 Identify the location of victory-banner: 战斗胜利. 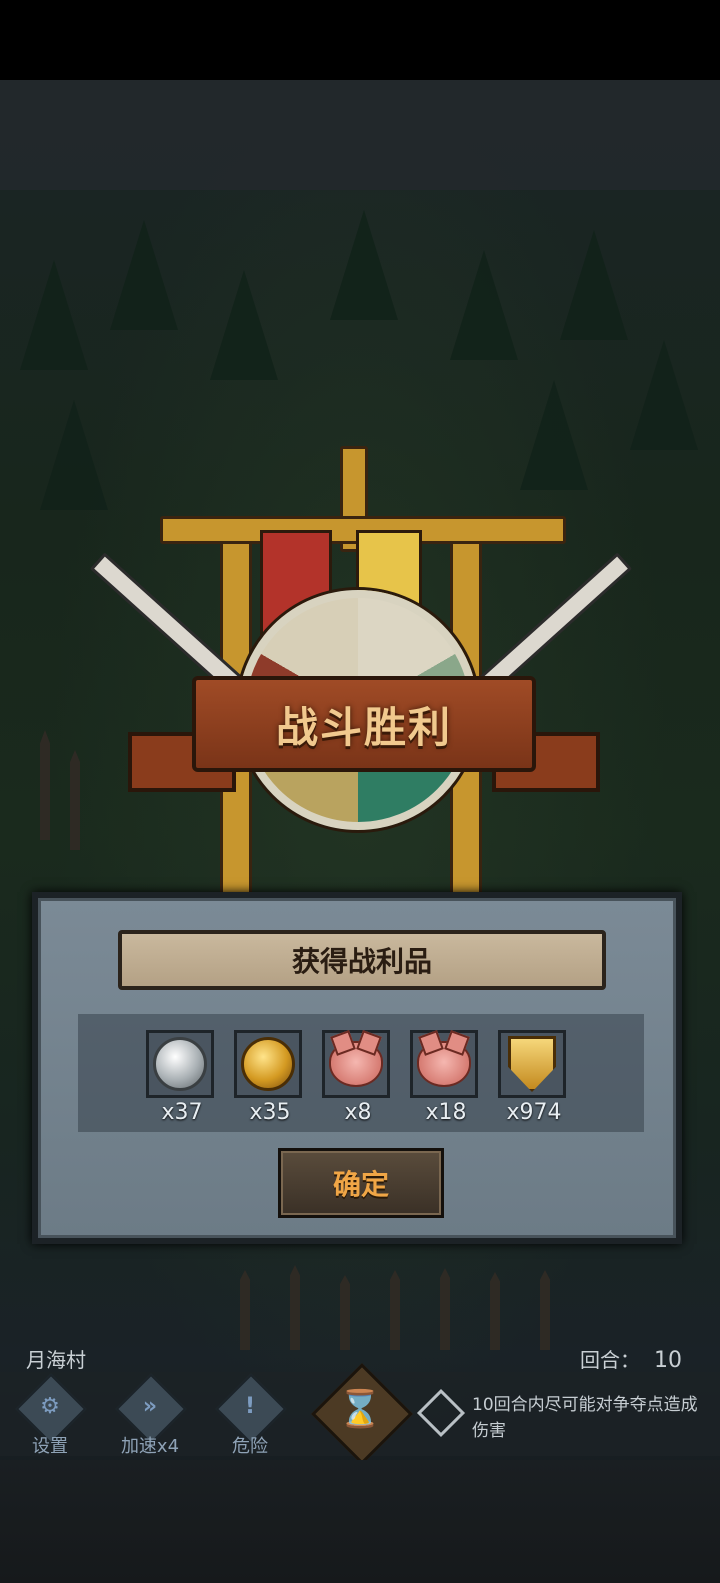
(364, 724).